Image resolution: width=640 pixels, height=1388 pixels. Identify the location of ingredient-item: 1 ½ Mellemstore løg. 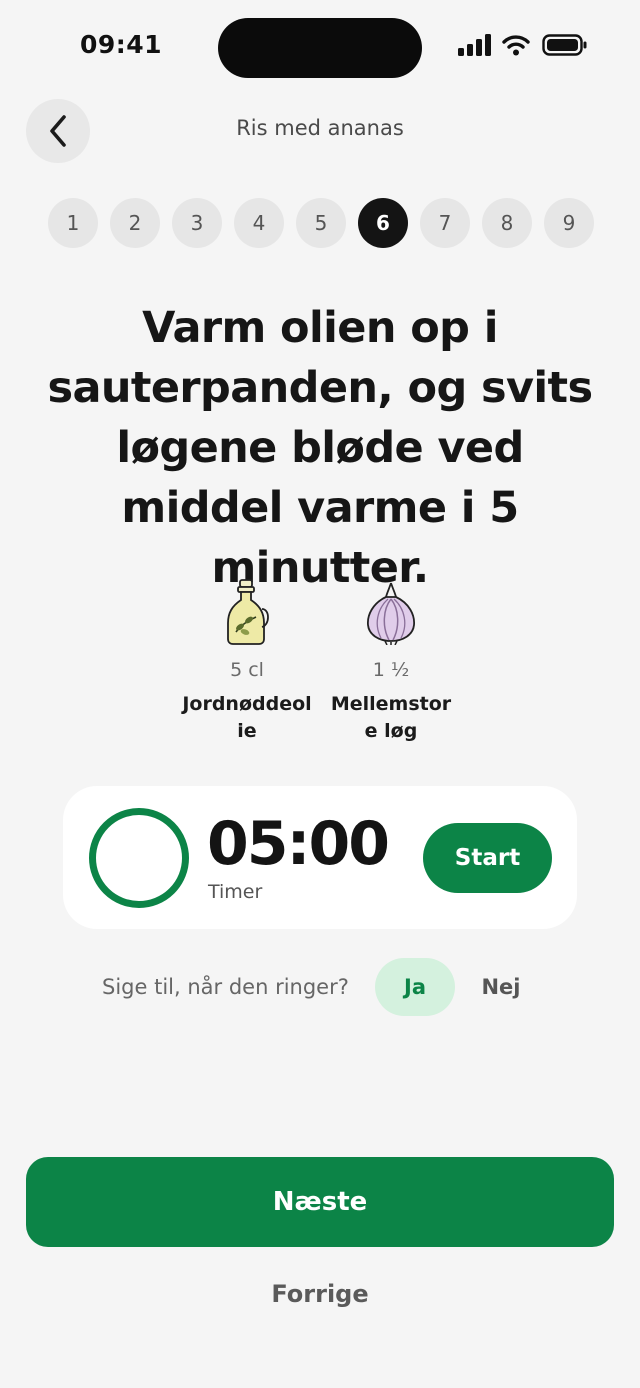
(391, 660).